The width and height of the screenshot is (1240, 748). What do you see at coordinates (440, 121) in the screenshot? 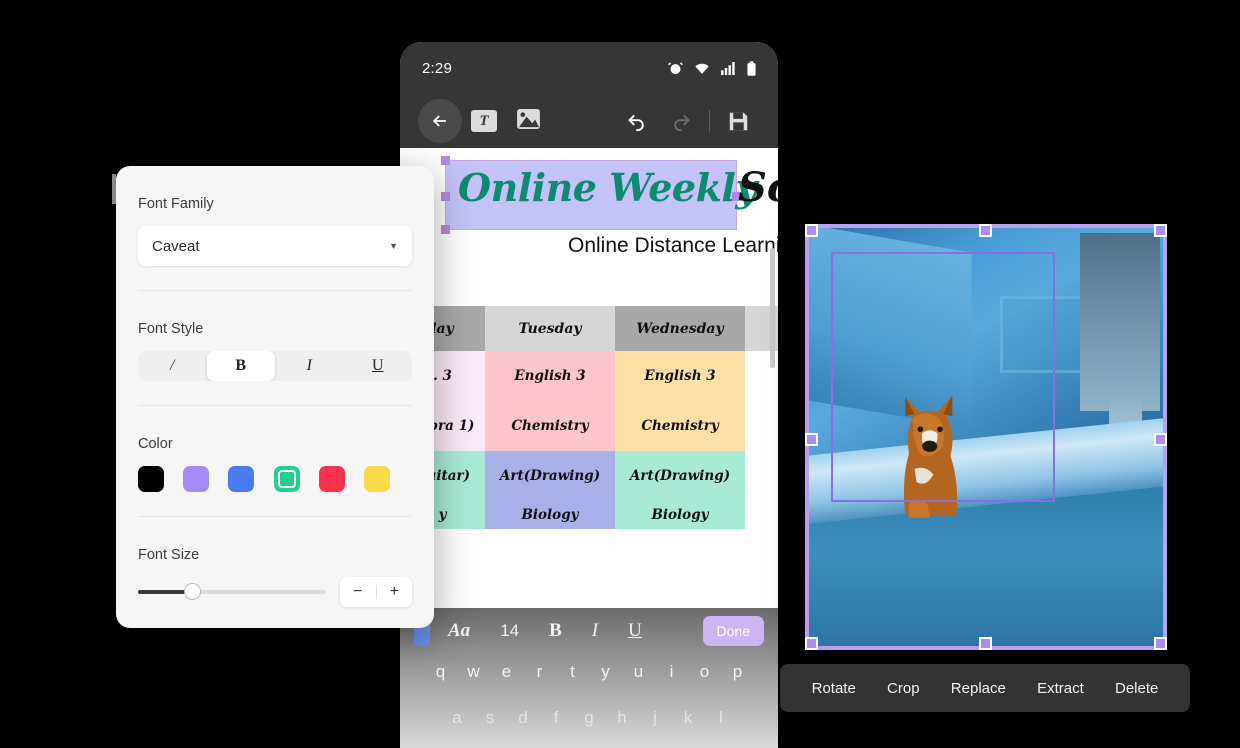
I see `back-button` at bounding box center [440, 121].